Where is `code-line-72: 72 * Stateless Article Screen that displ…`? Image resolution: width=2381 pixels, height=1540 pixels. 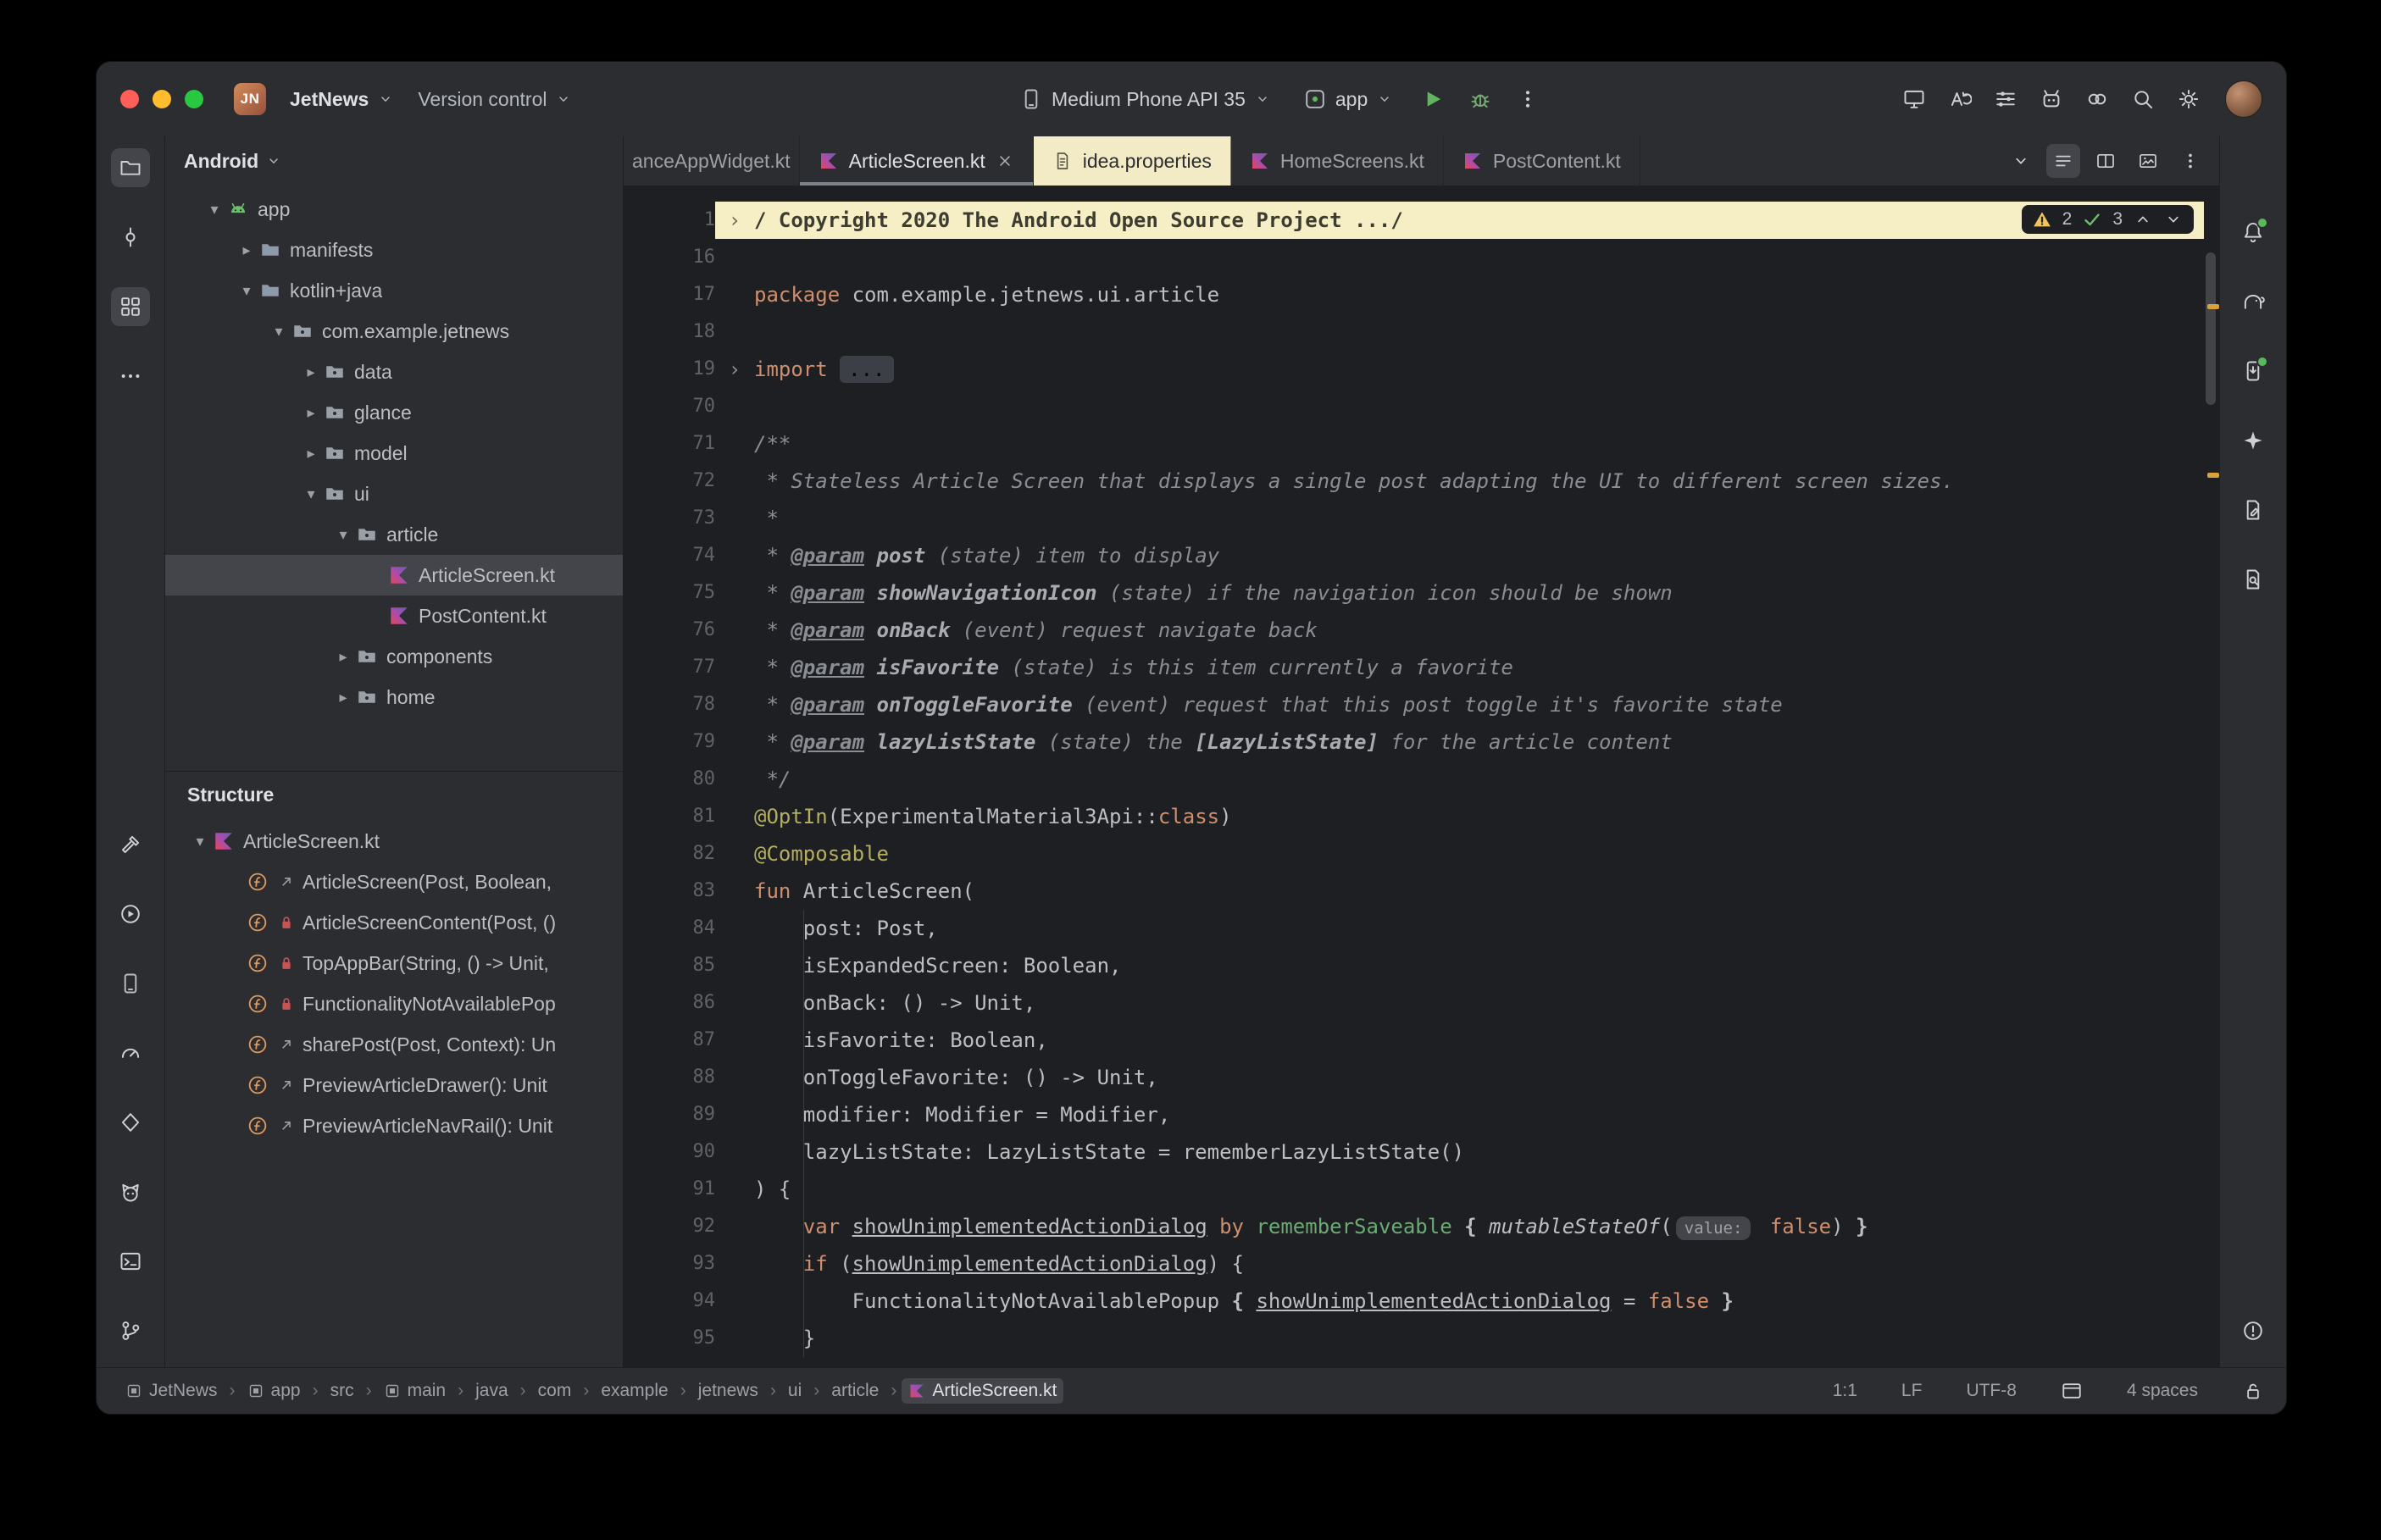 code-line-72: 72 * Stateless Article Screen that displ… is located at coordinates (1421, 481).